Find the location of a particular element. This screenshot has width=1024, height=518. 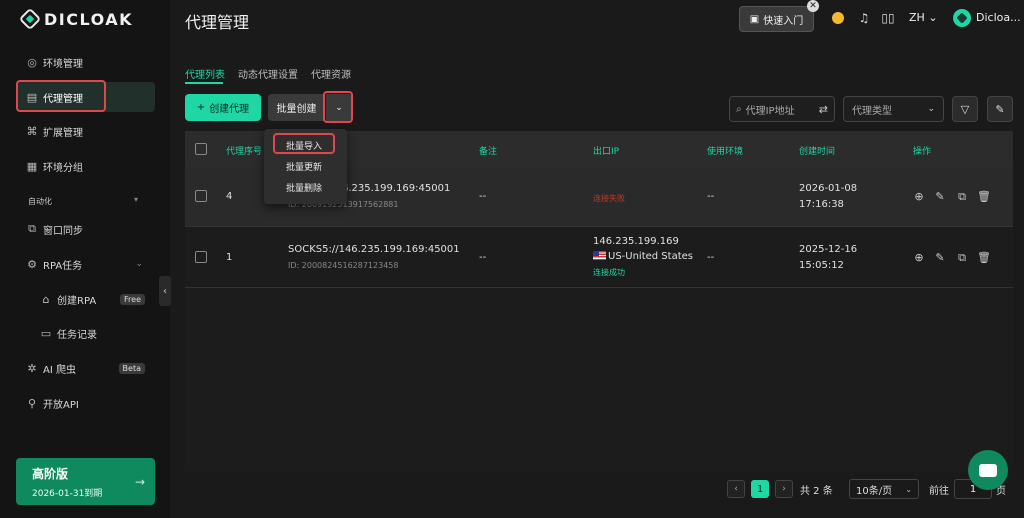

filter-button: ▽ is located at coordinates (965, 109).